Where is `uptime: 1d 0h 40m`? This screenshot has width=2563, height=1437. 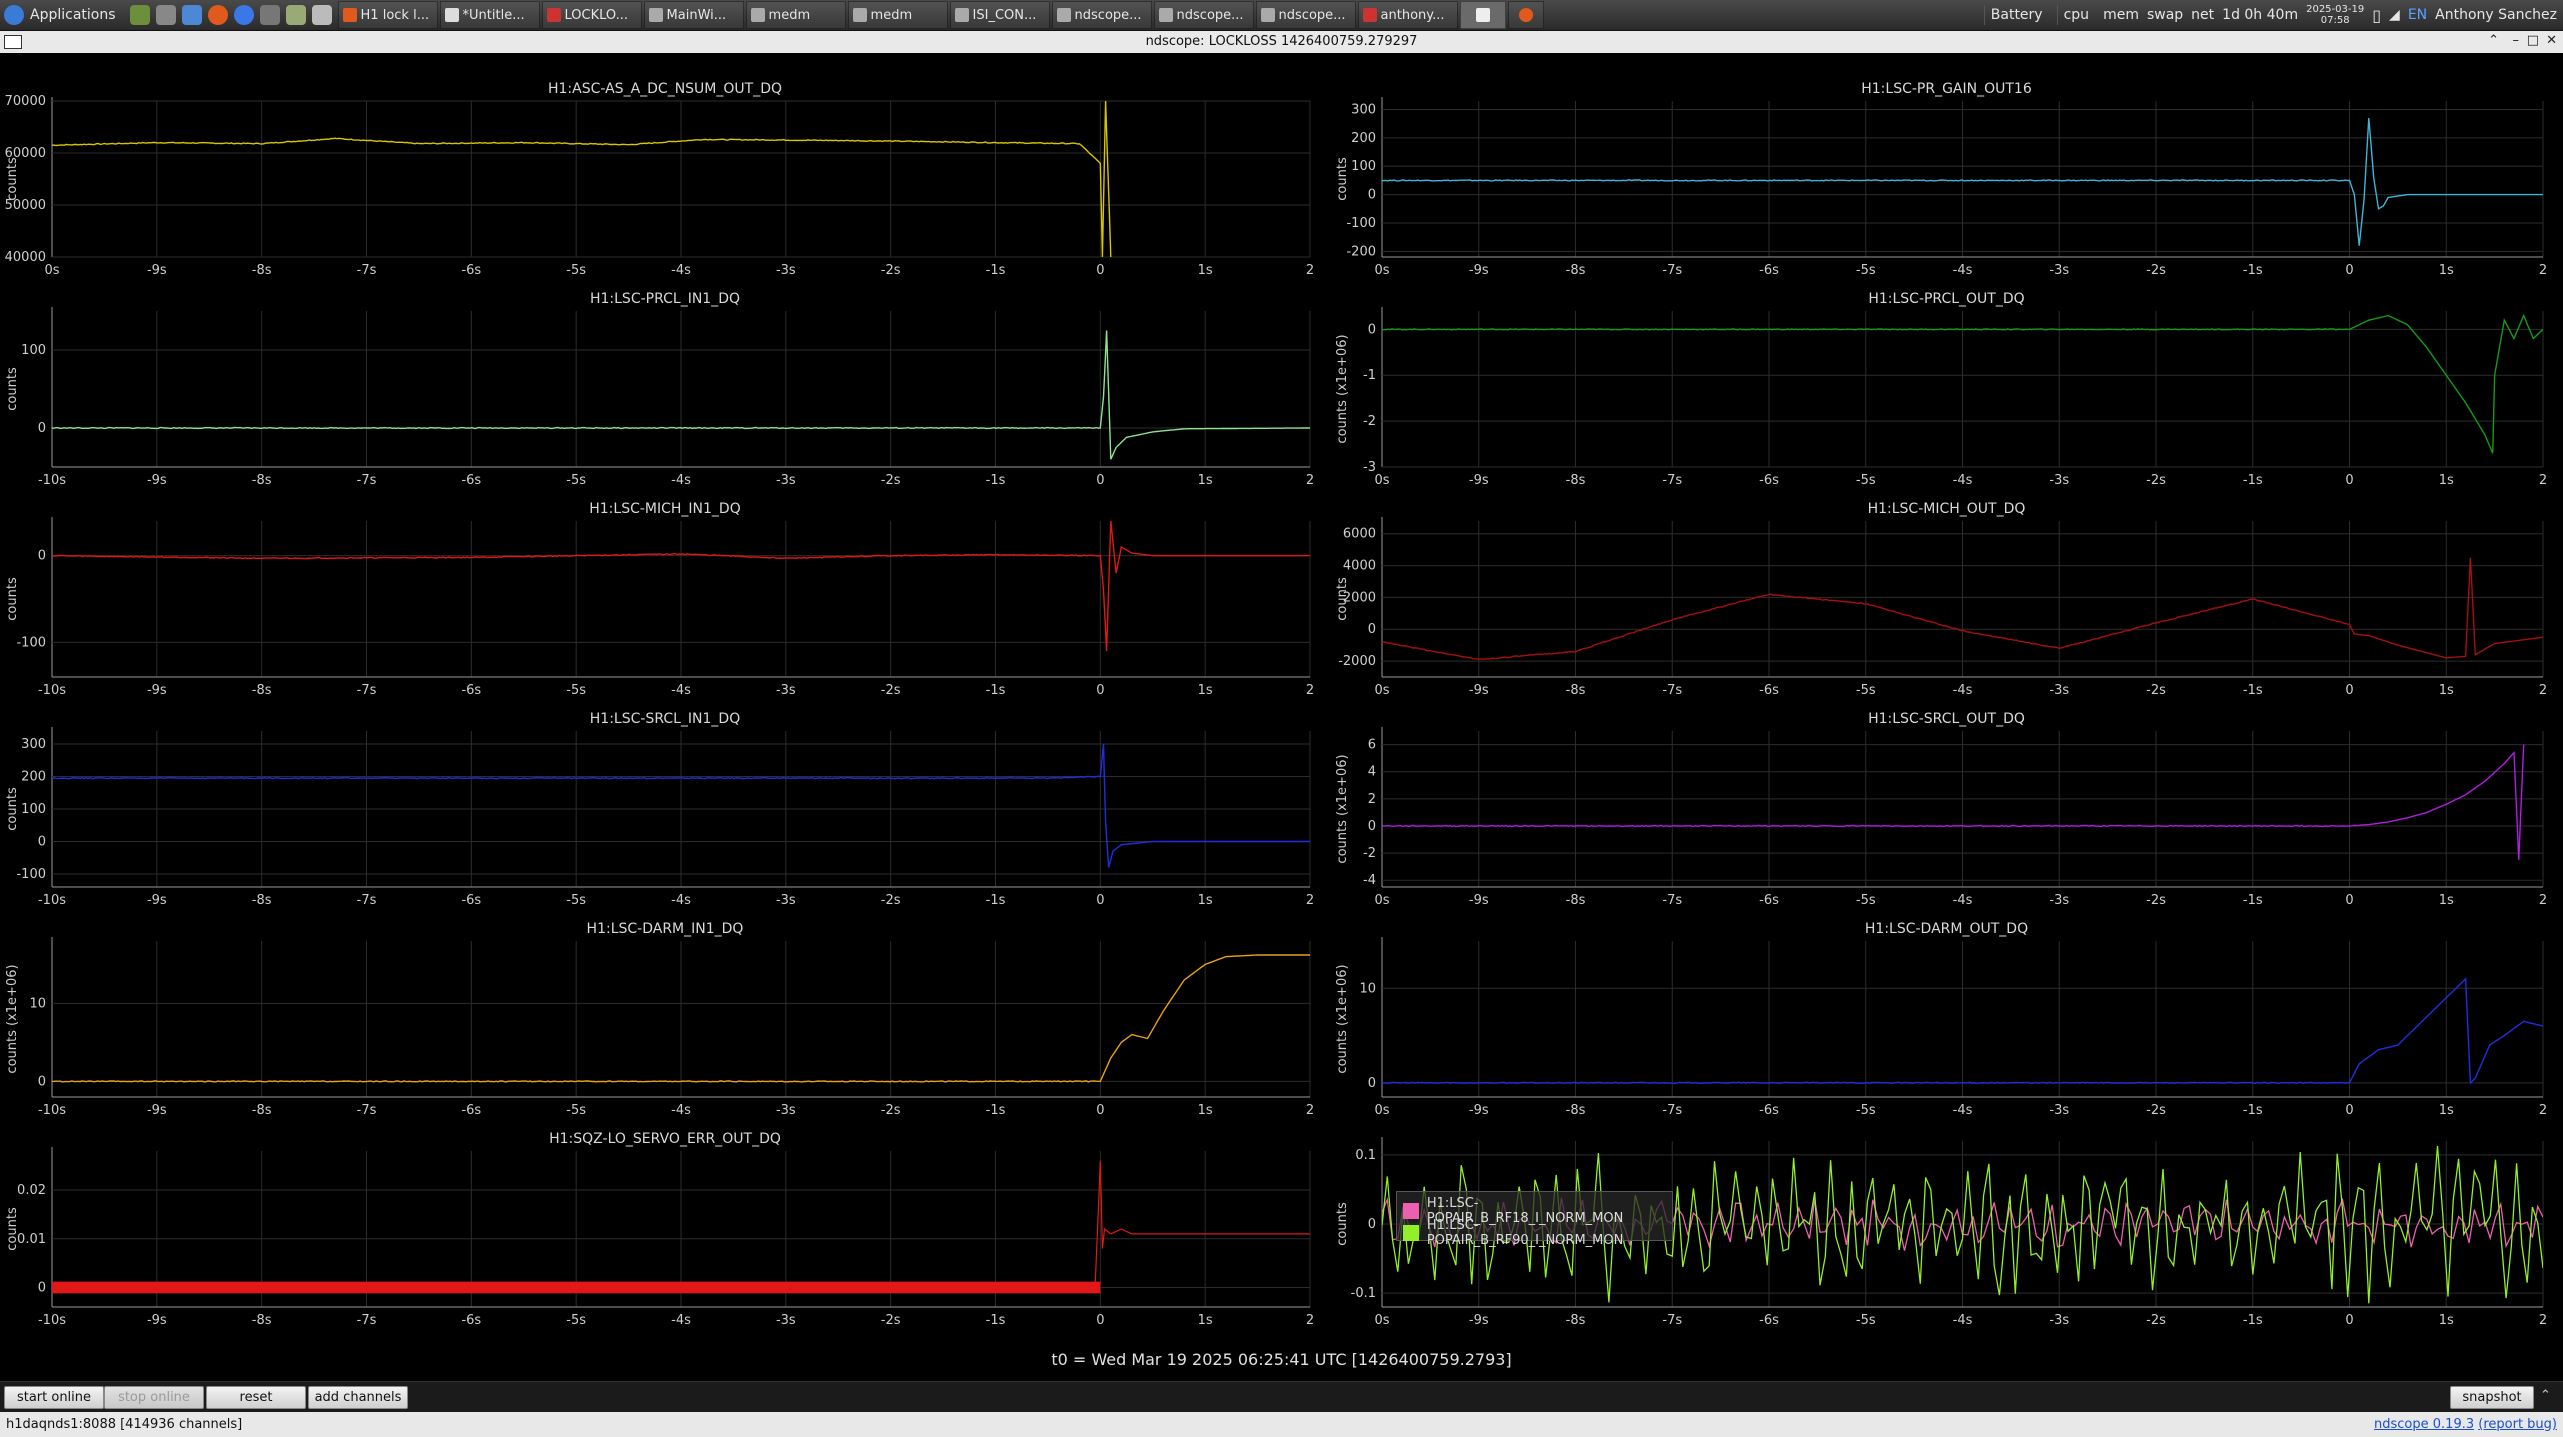 uptime: 1d 0h 40m is located at coordinates (2260, 15).